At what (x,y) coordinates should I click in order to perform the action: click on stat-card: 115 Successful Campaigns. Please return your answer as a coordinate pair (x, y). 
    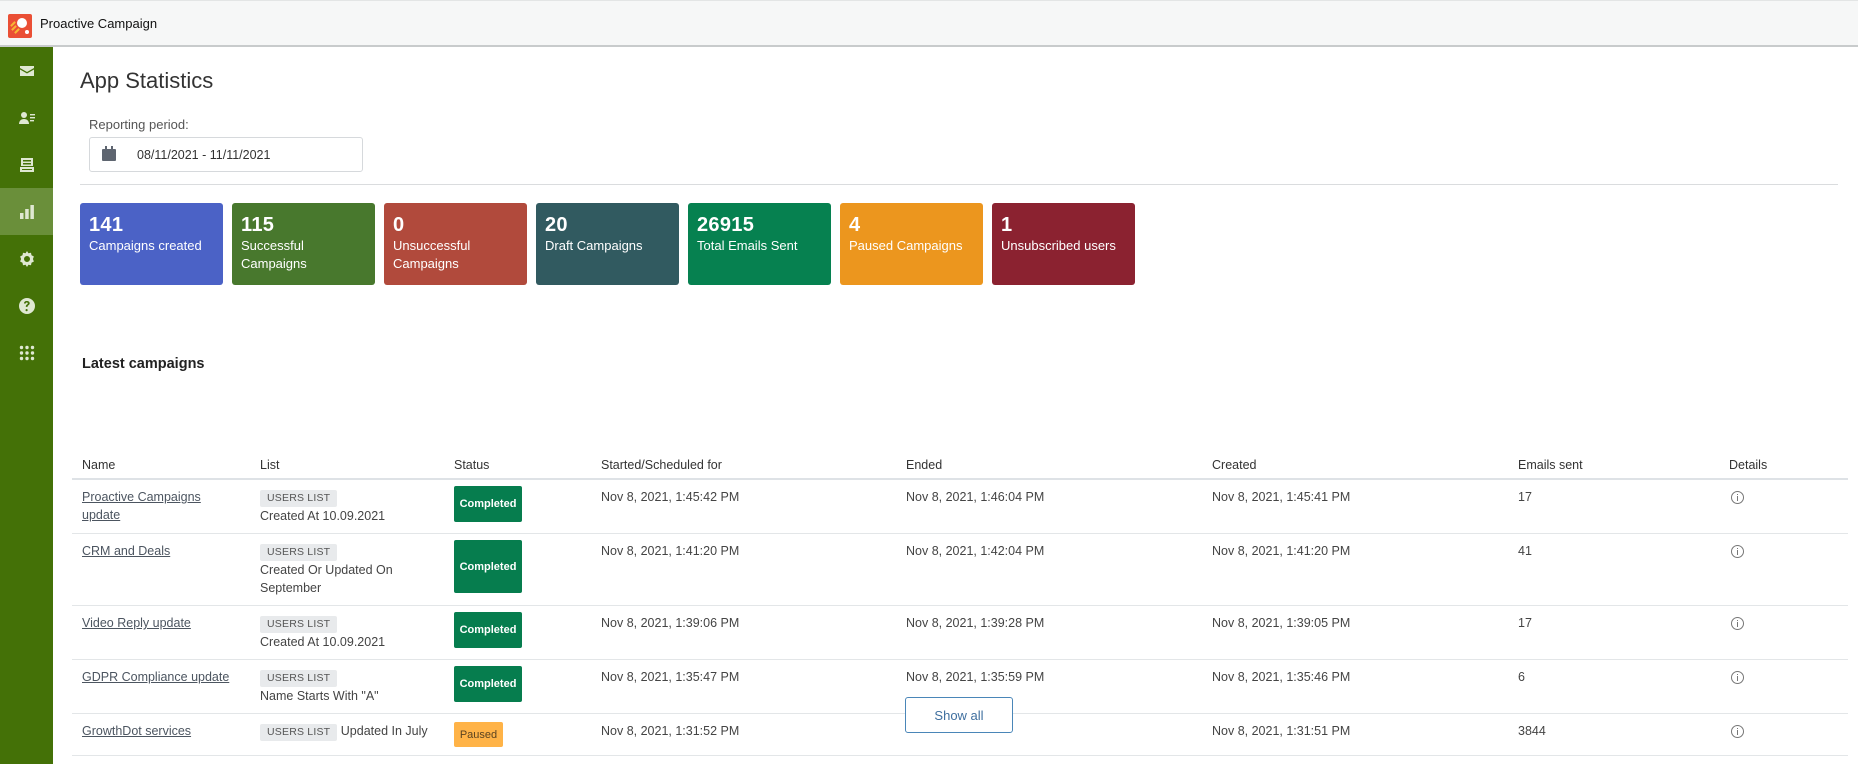
    Looking at the image, I should click on (303, 244).